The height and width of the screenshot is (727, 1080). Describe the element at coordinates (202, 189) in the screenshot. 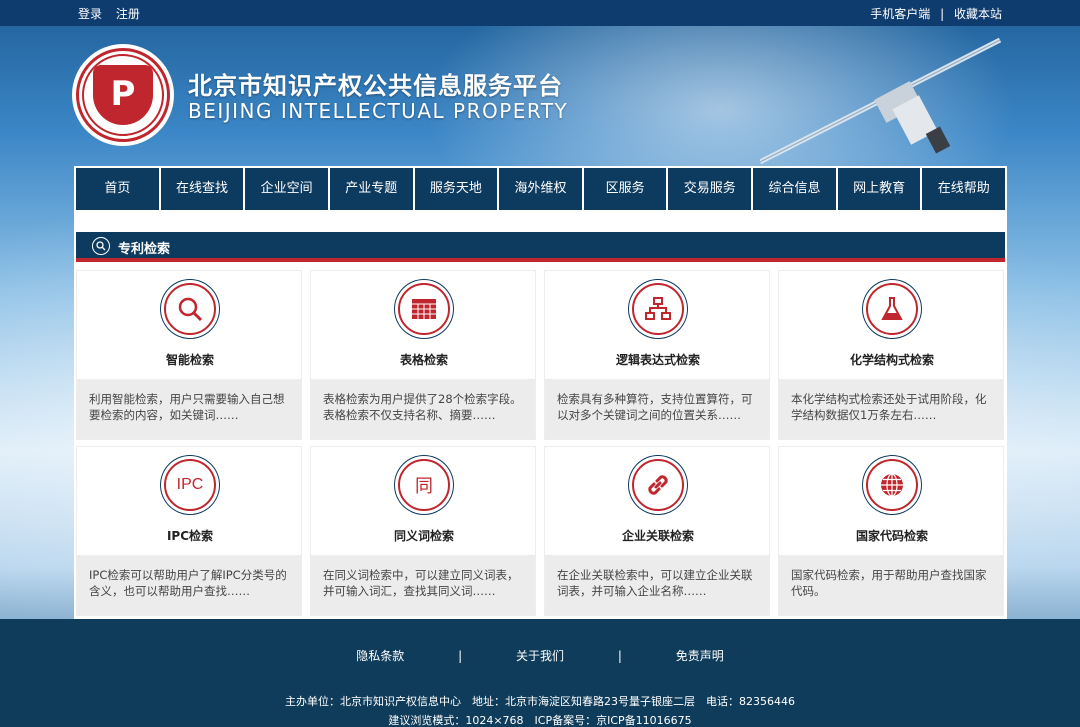

I see `nav-item-online-search: 在线查找` at that location.